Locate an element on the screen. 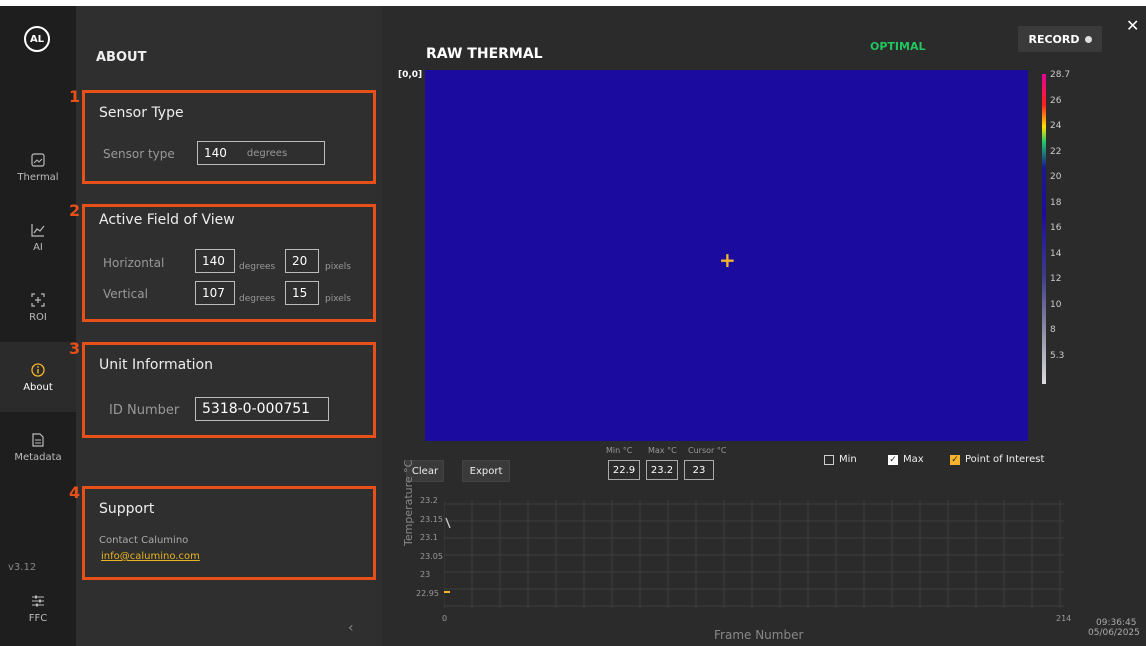  cursor-temp-label: Cursor °C is located at coordinates (707, 450).